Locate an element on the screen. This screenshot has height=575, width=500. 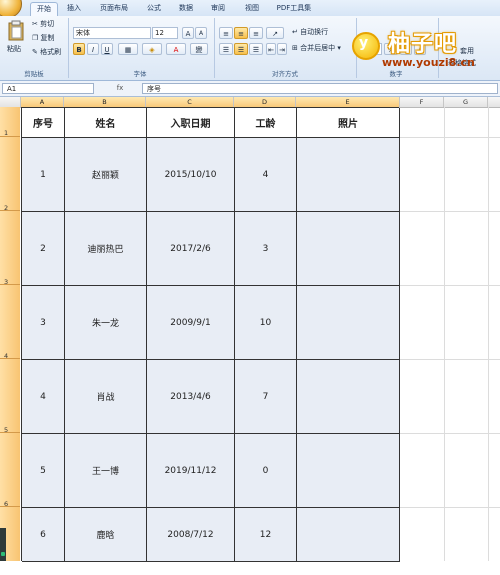
font-name-select: 宋体 is located at coordinates (112, 33).